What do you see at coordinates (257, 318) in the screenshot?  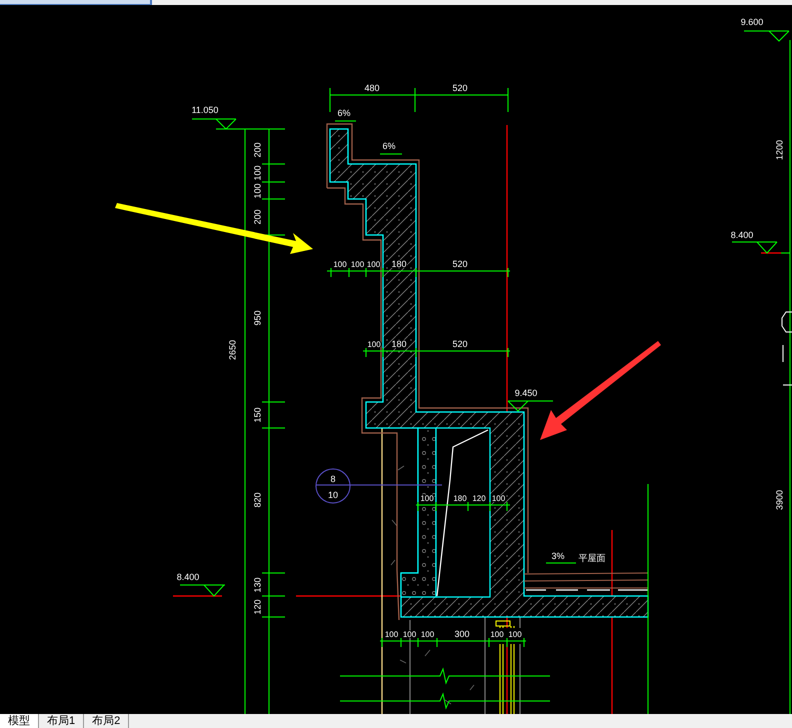 I see `dimension-text: 950` at bounding box center [257, 318].